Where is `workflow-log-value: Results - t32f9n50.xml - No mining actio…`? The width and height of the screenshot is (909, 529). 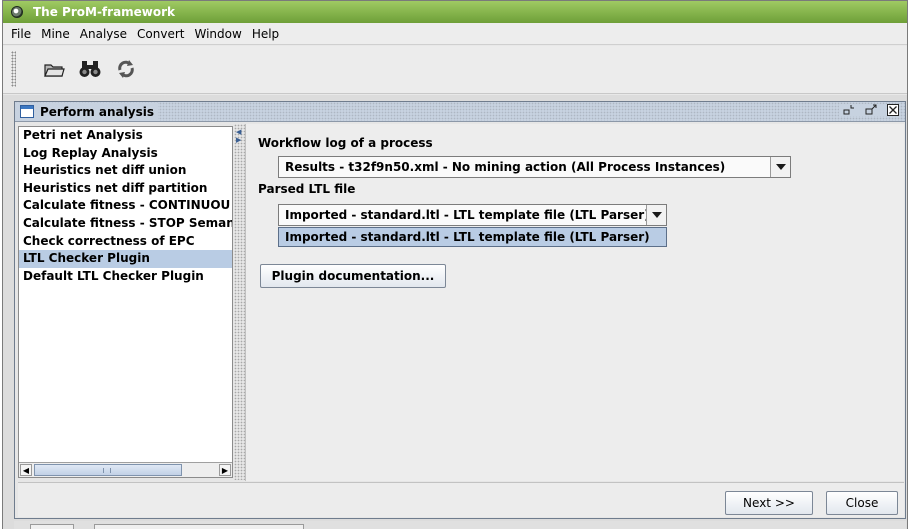
workflow-log-value: Results - t32f9n50.xml - No mining actio… is located at coordinates (505, 167).